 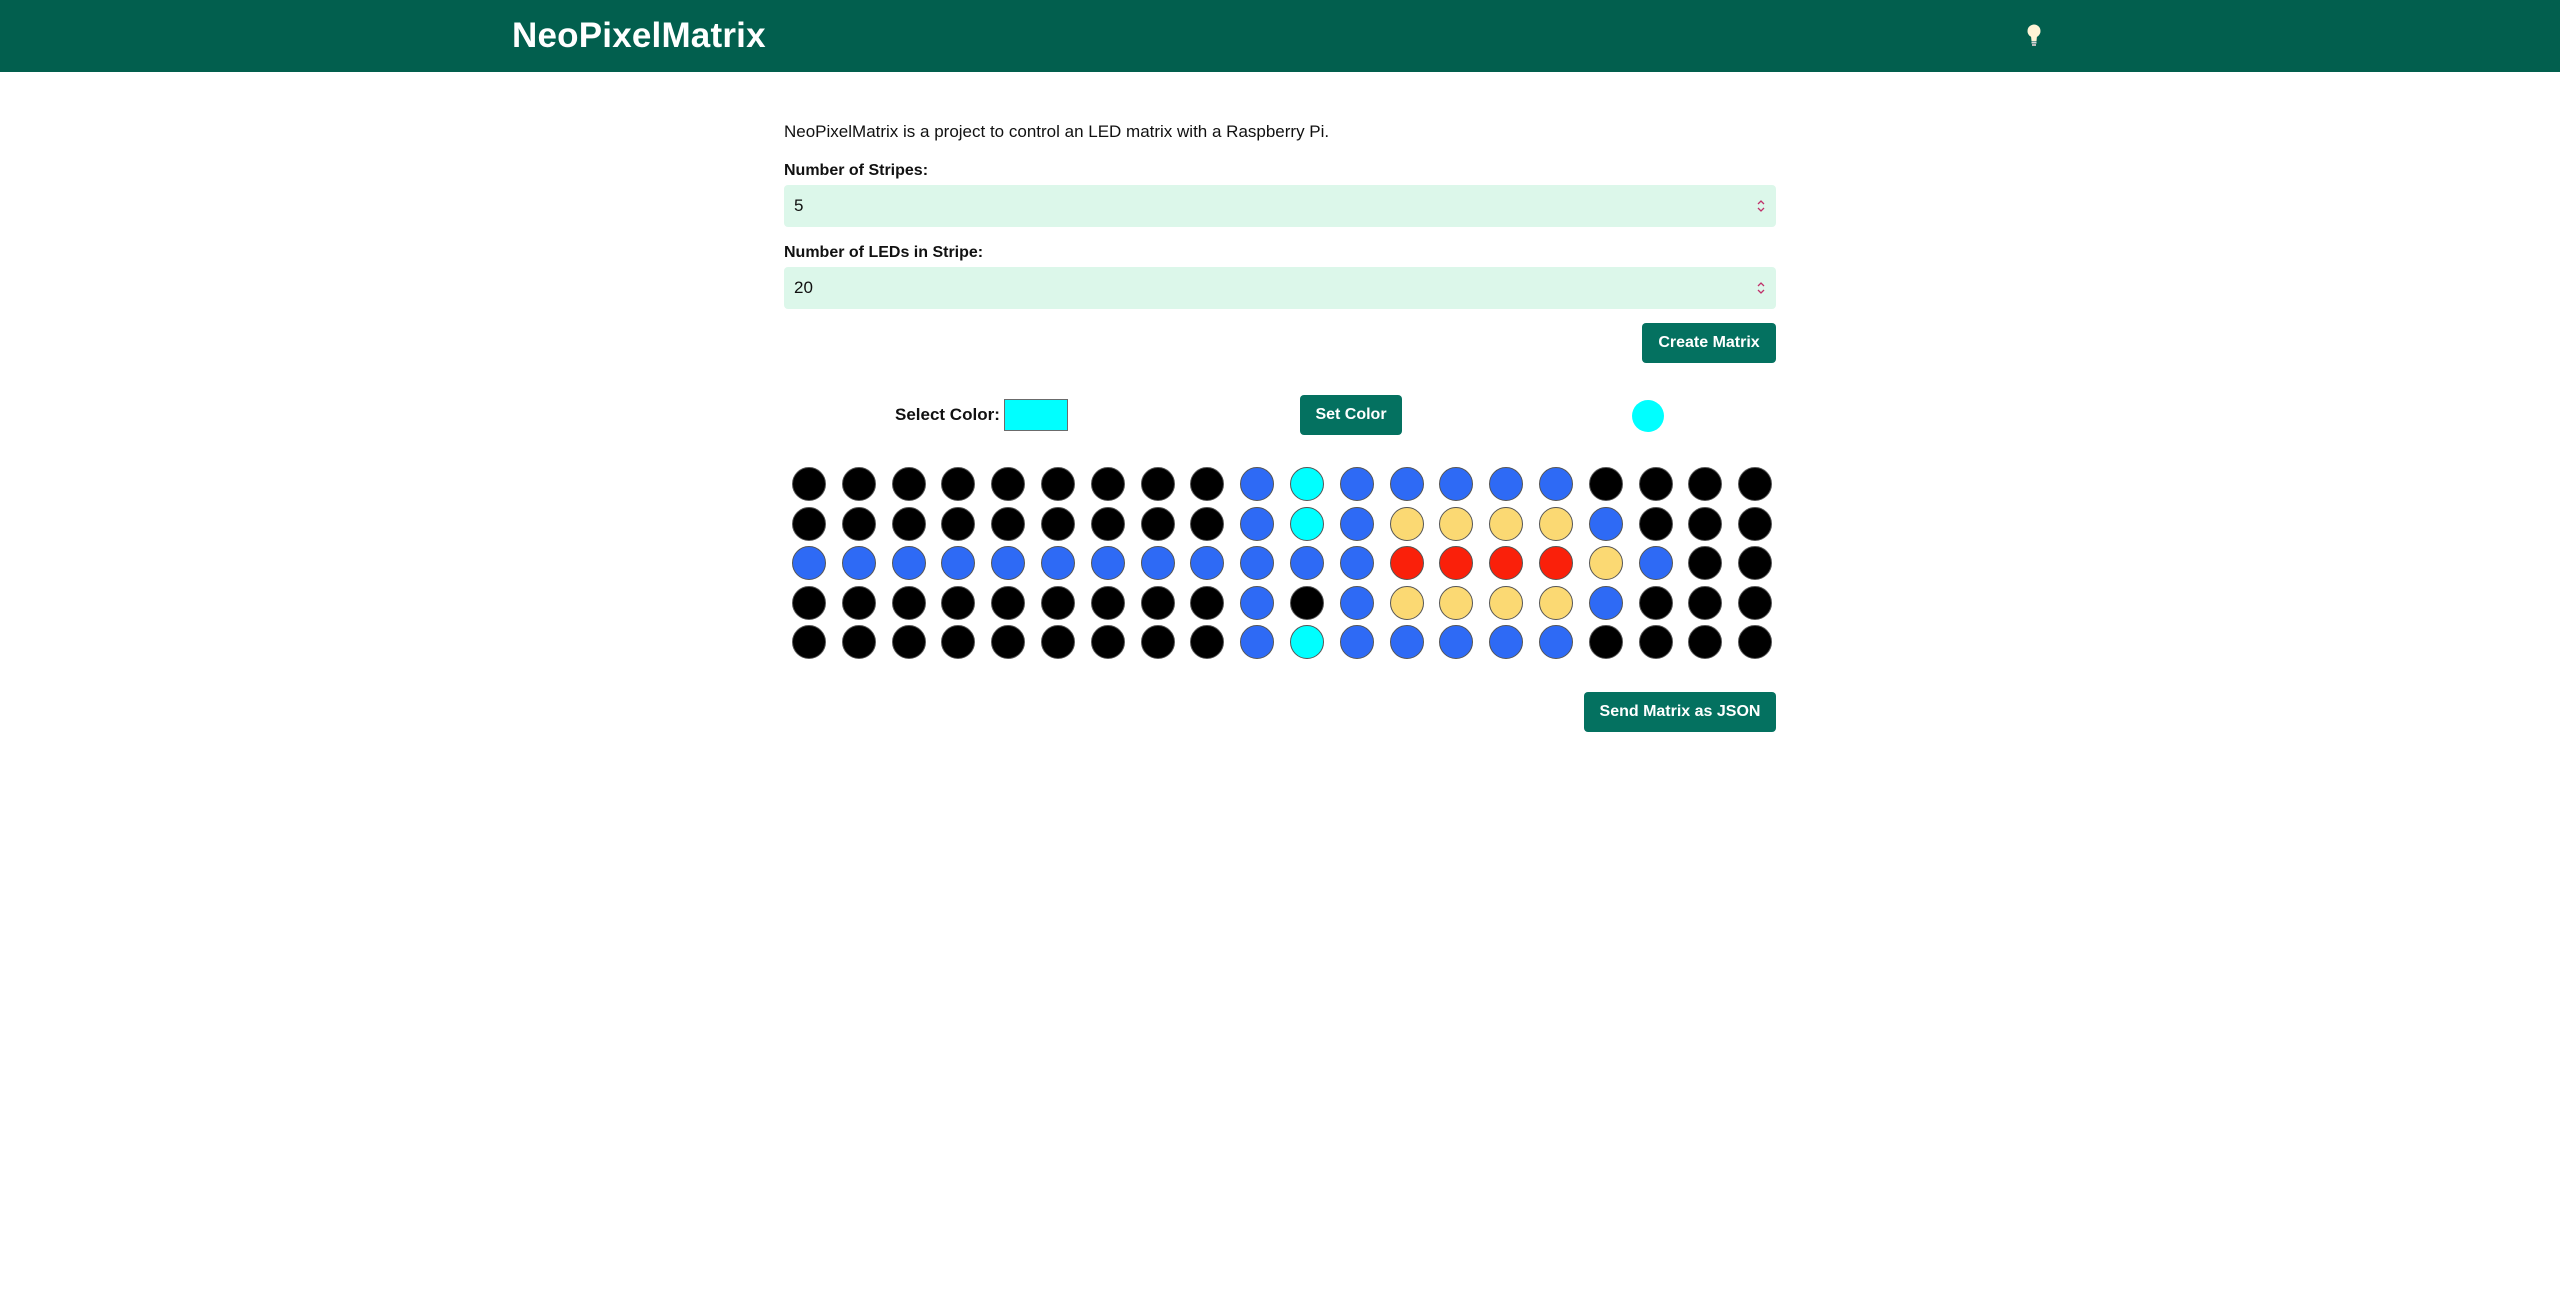 I want to click on brand-title: NeoPixelMatrix, so click(x=639, y=36).